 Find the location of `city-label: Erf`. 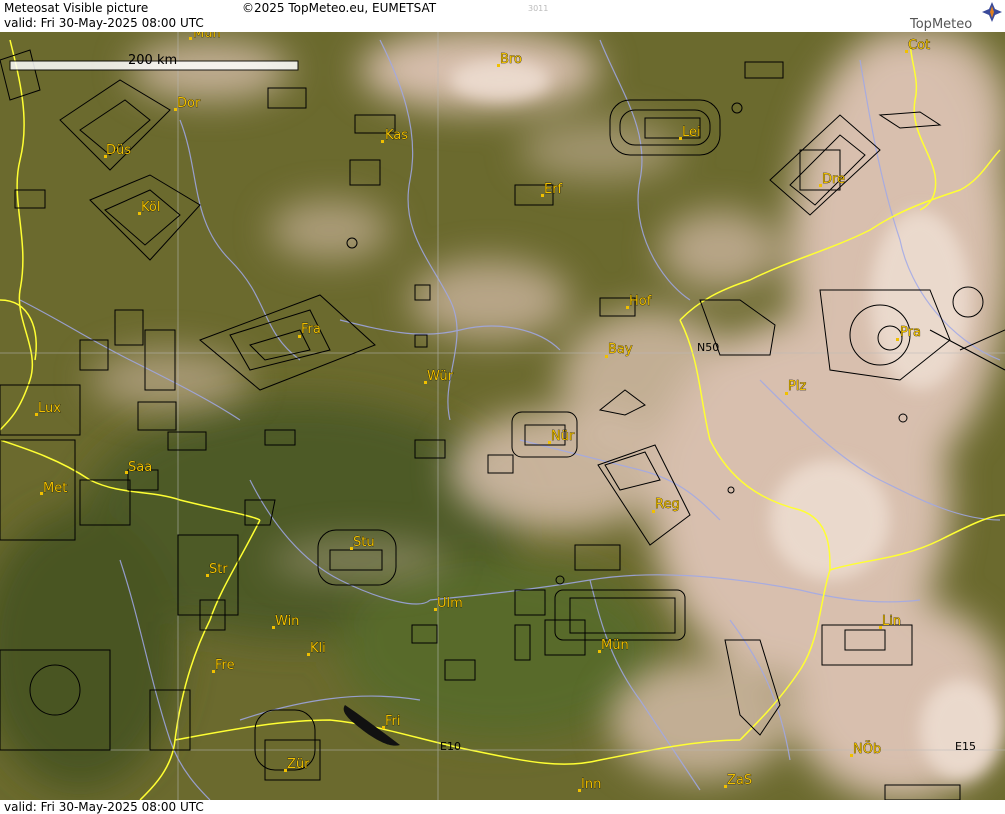

city-label: Erf is located at coordinates (553, 189).